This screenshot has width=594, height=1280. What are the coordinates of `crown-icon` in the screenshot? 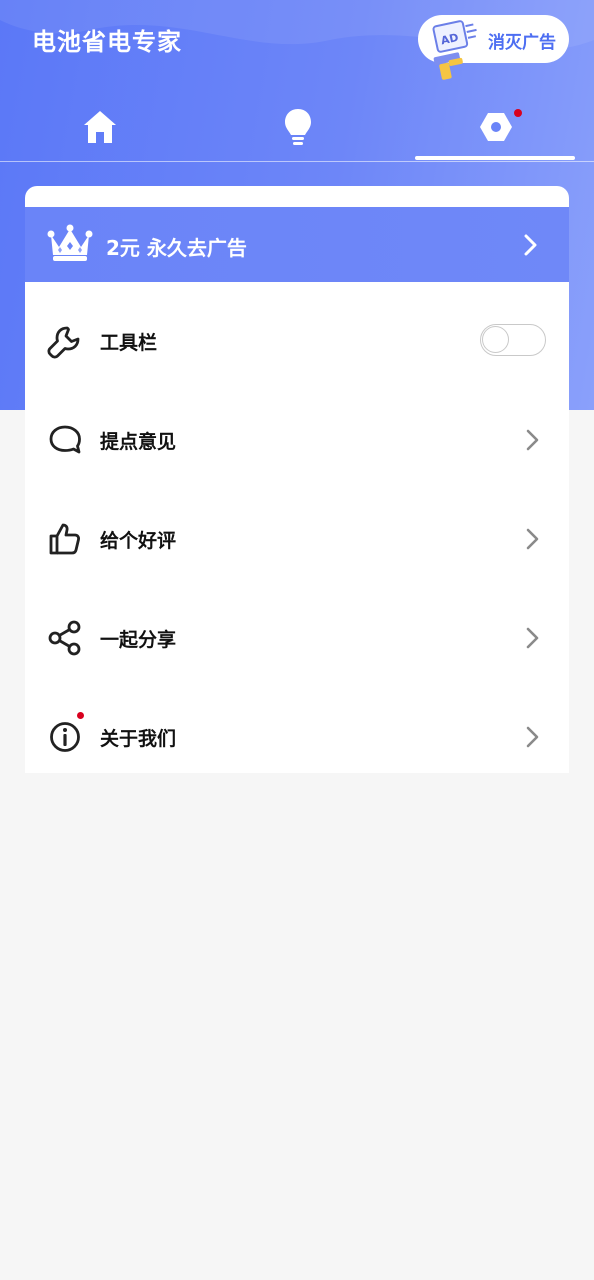 It's located at (70, 242).